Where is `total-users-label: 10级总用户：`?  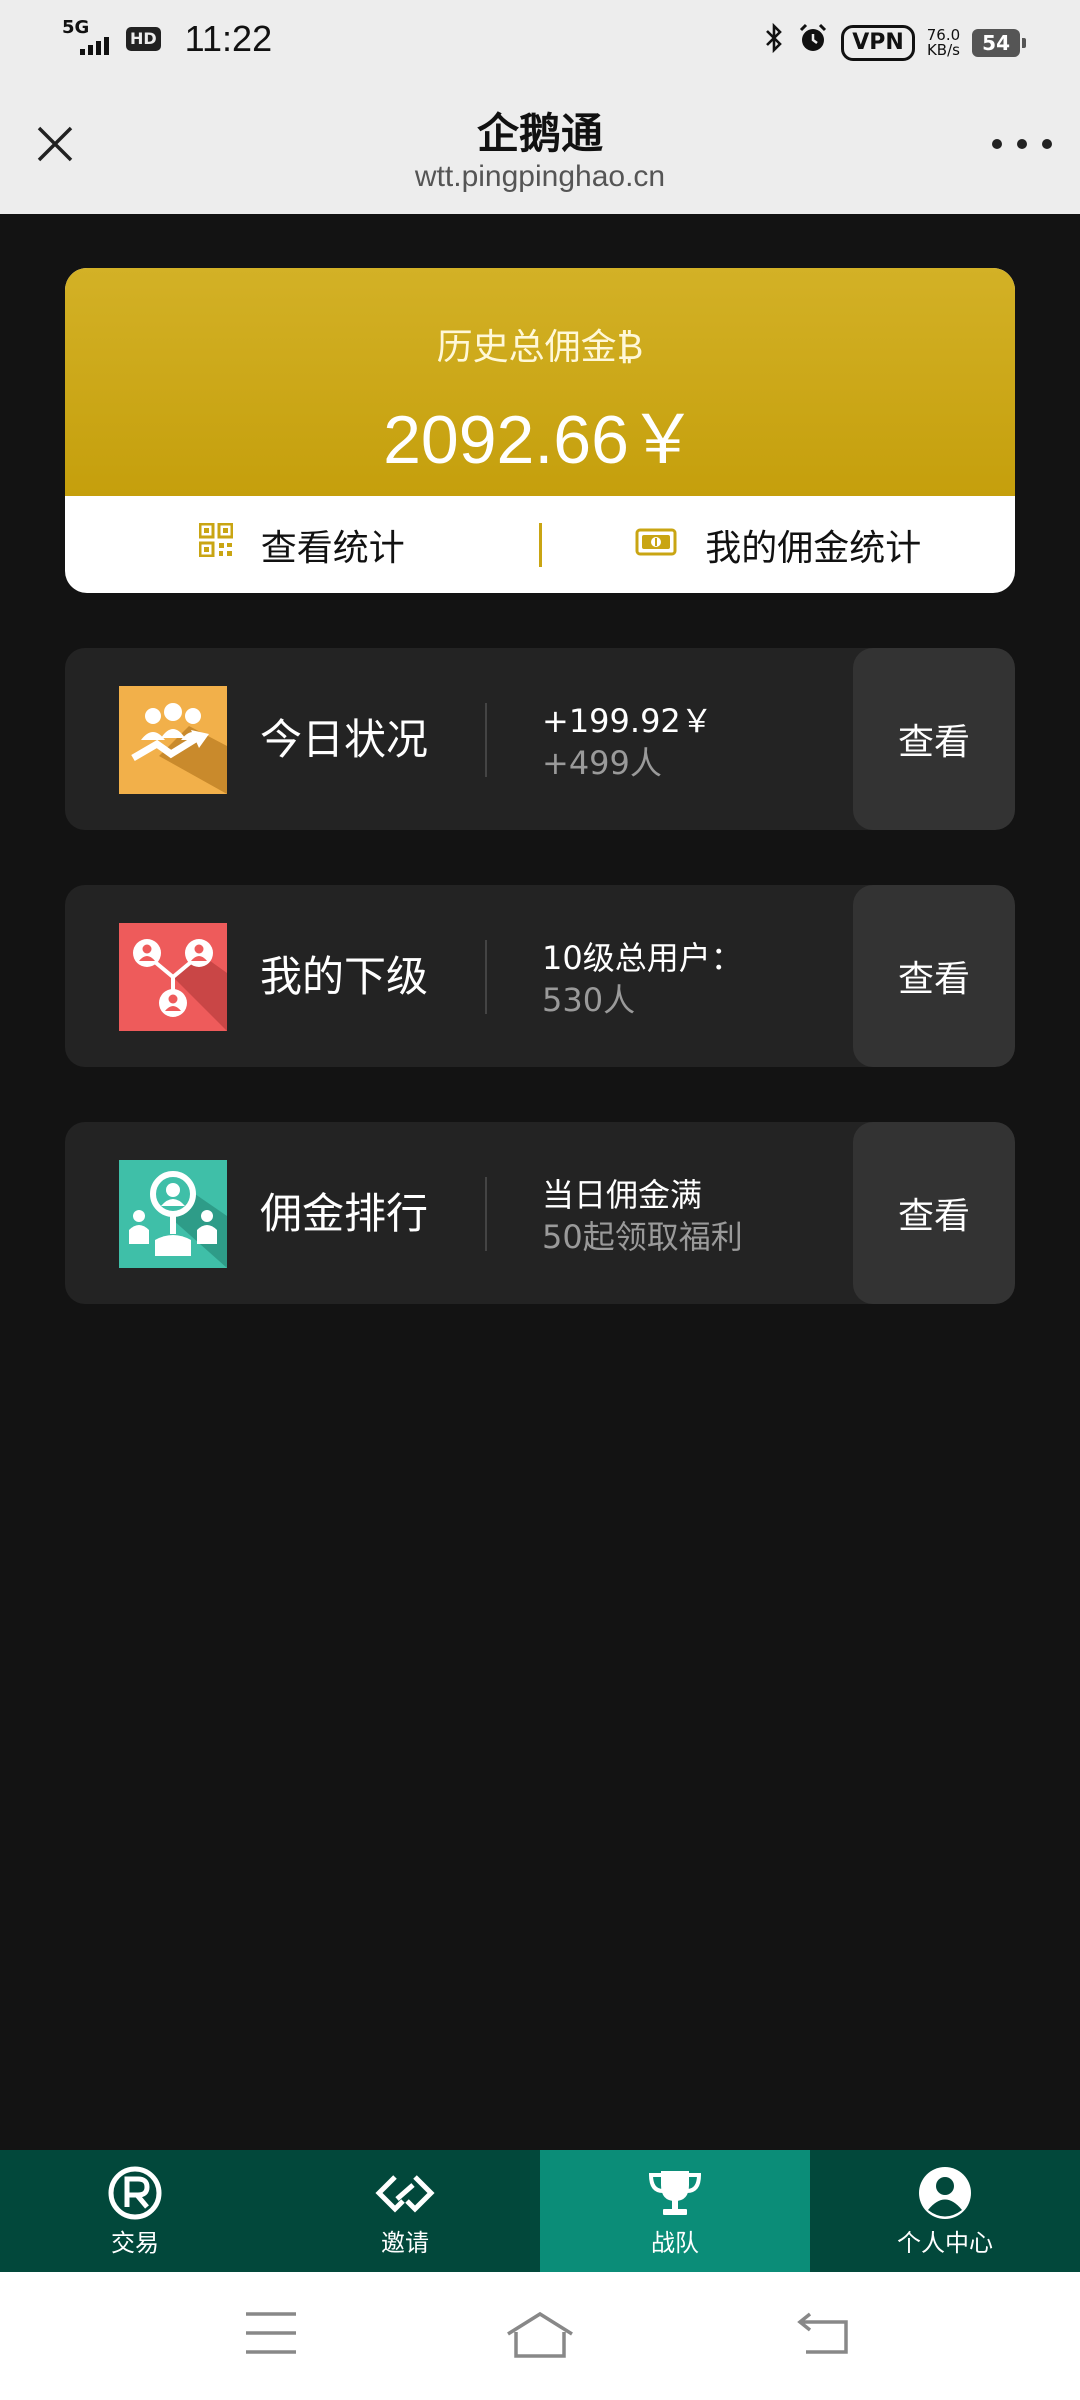 total-users-label: 10级总用户： is located at coordinates (642, 958).